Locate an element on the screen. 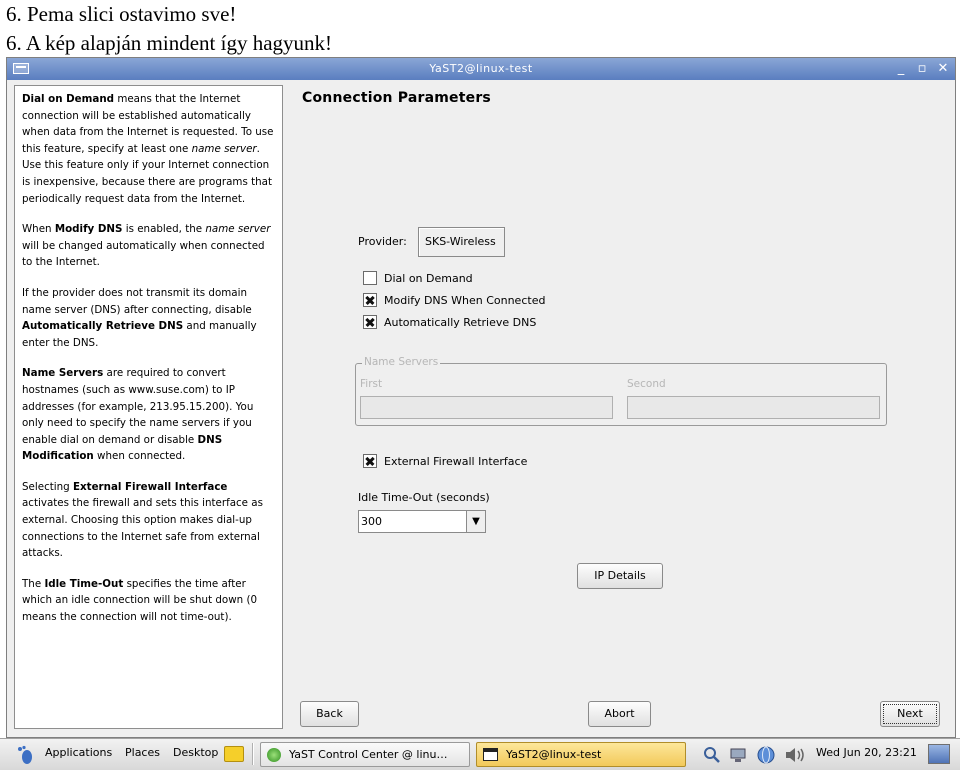  retrieve-dns-checkbox: Automatically Retrieve DNS is located at coordinates (449, 322).